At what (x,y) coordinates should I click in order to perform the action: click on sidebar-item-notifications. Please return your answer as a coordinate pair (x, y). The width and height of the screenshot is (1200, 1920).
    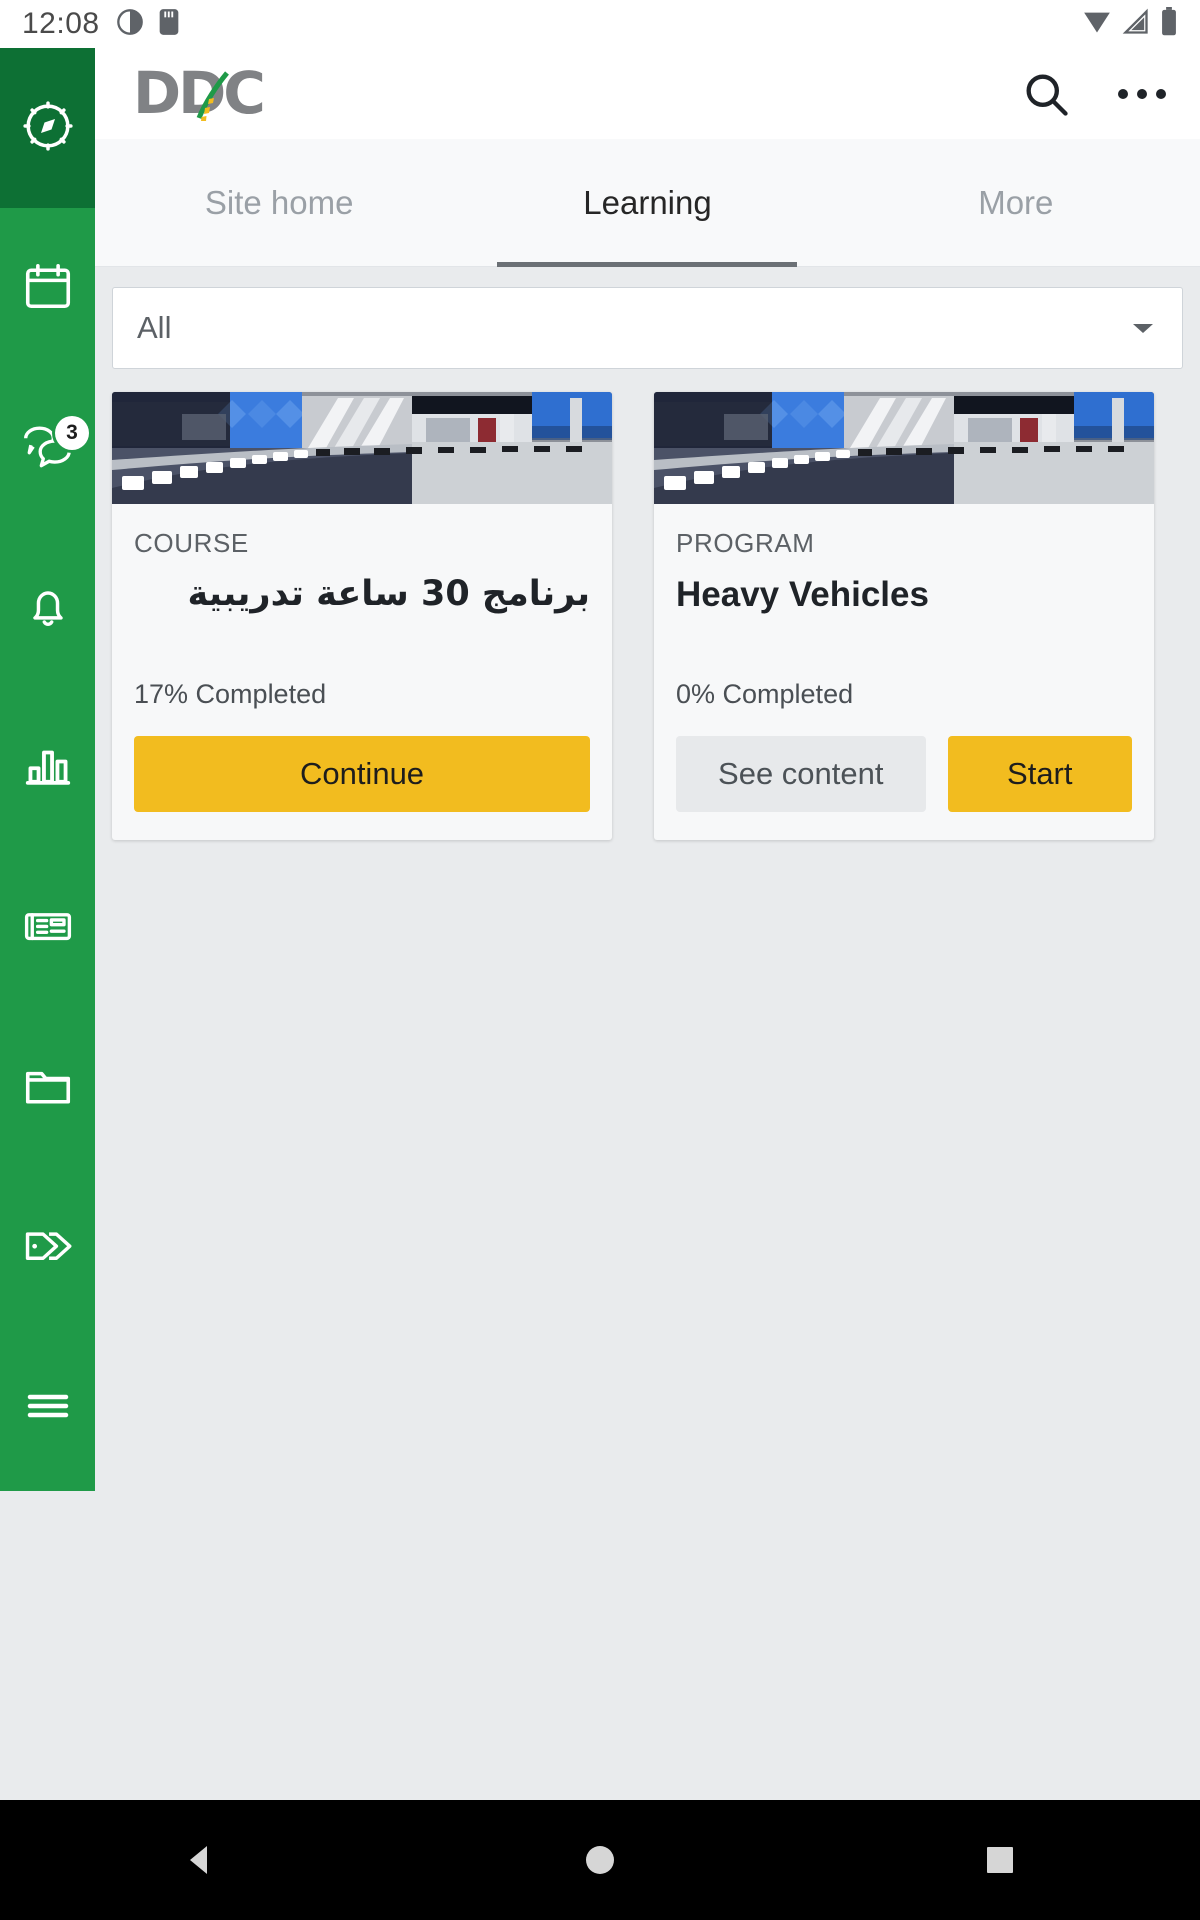
    Looking at the image, I should click on (47, 608).